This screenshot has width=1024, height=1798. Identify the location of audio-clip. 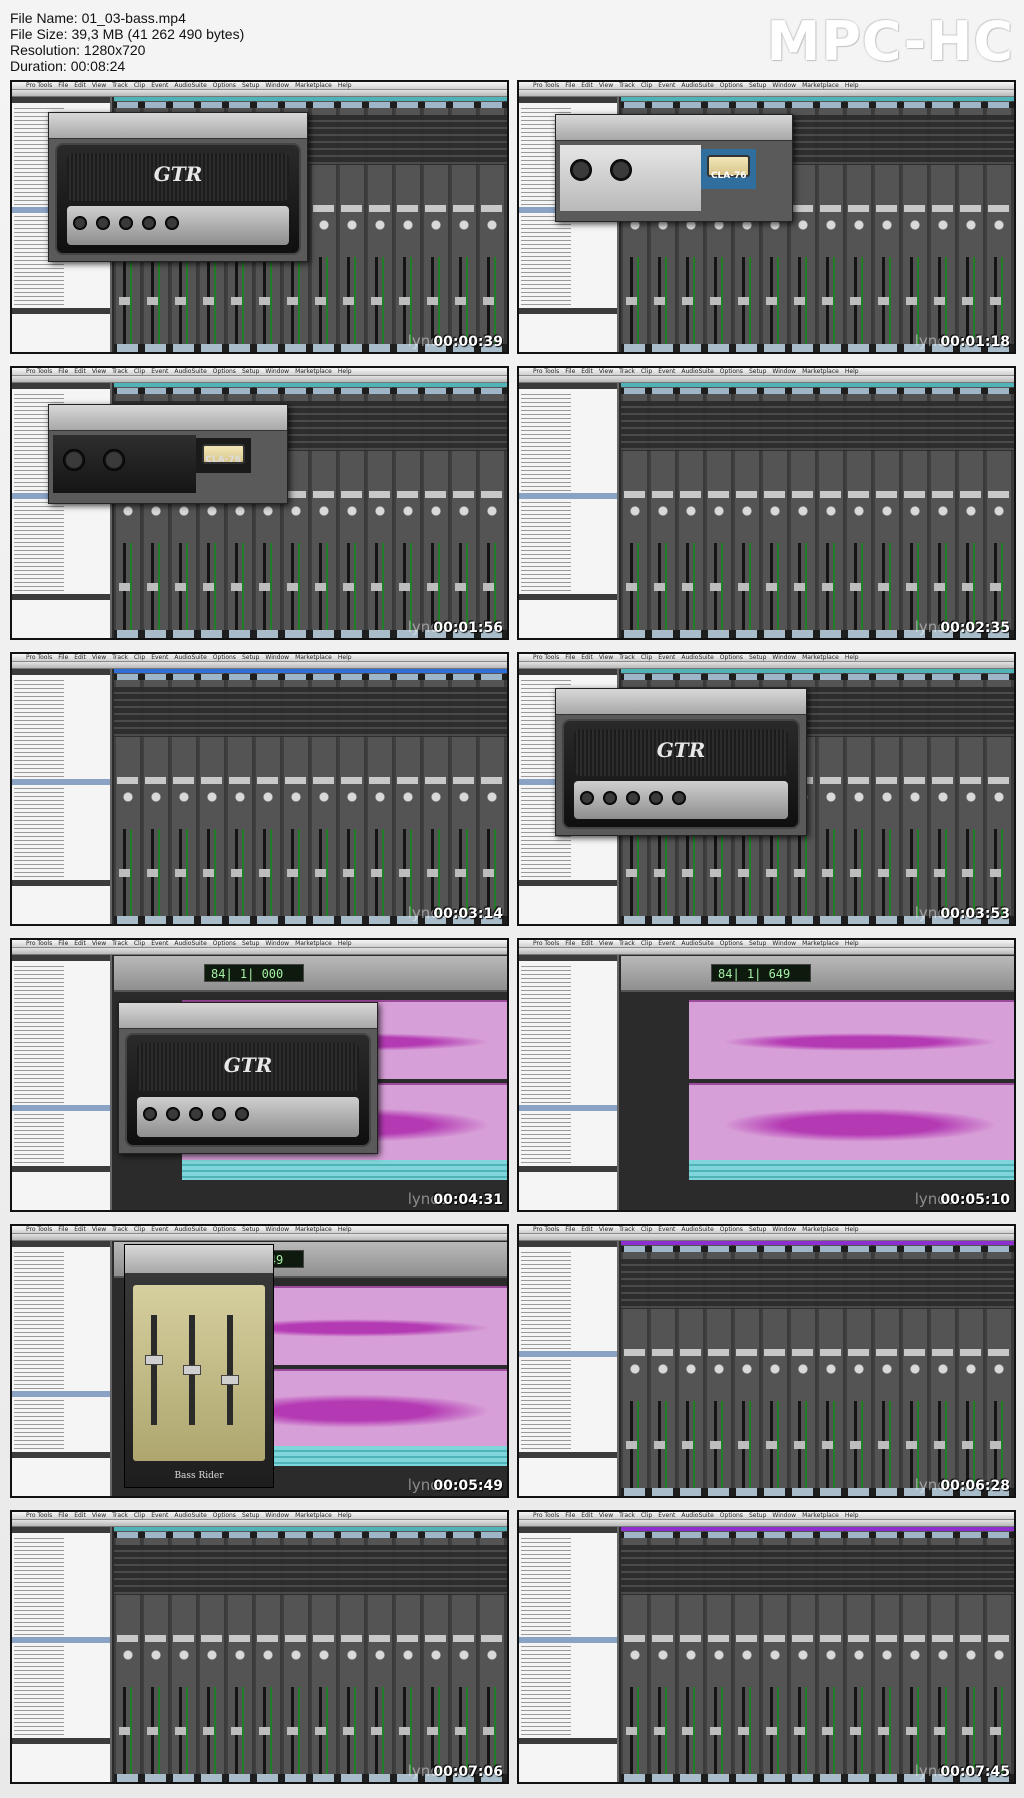
(851, 1122).